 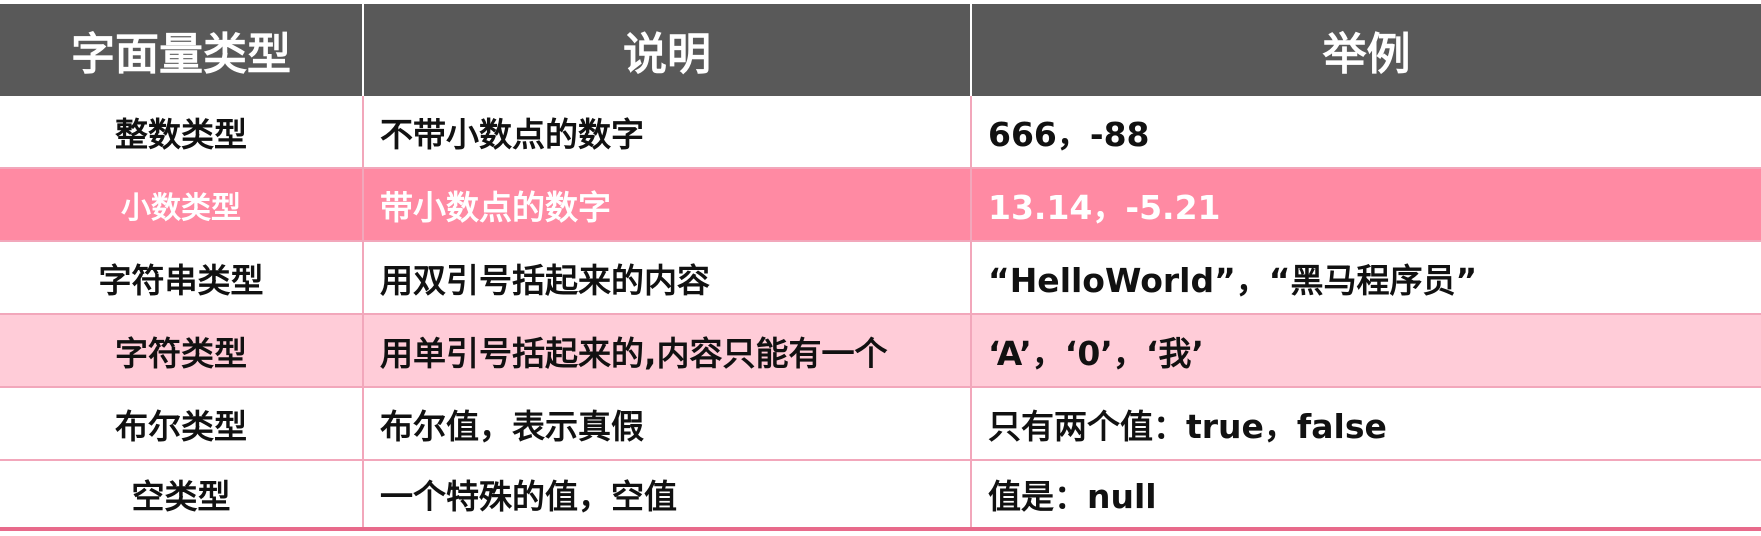 What do you see at coordinates (181, 496) in the screenshot?
I see `type-cell: 空类型` at bounding box center [181, 496].